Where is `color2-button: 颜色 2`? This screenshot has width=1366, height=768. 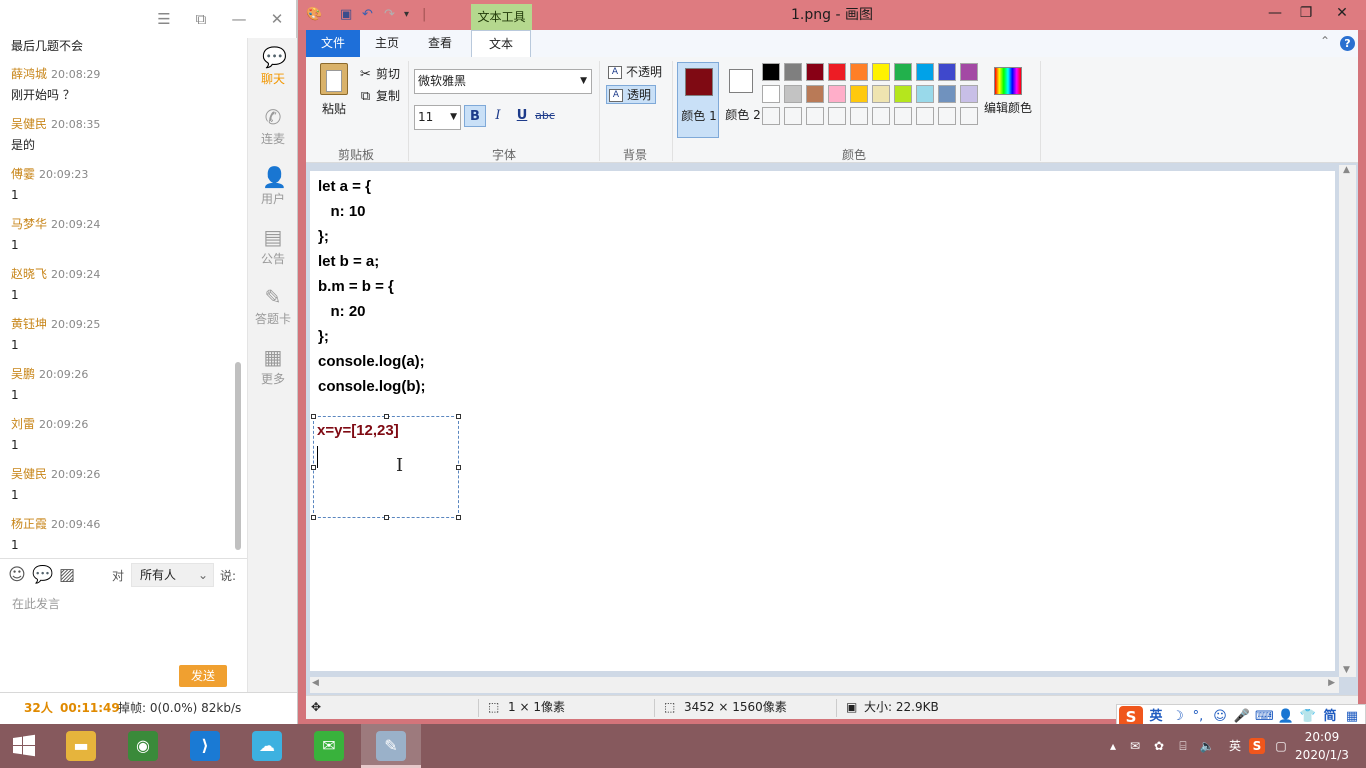
color2-button: 颜色 2 is located at coordinates (743, 100).